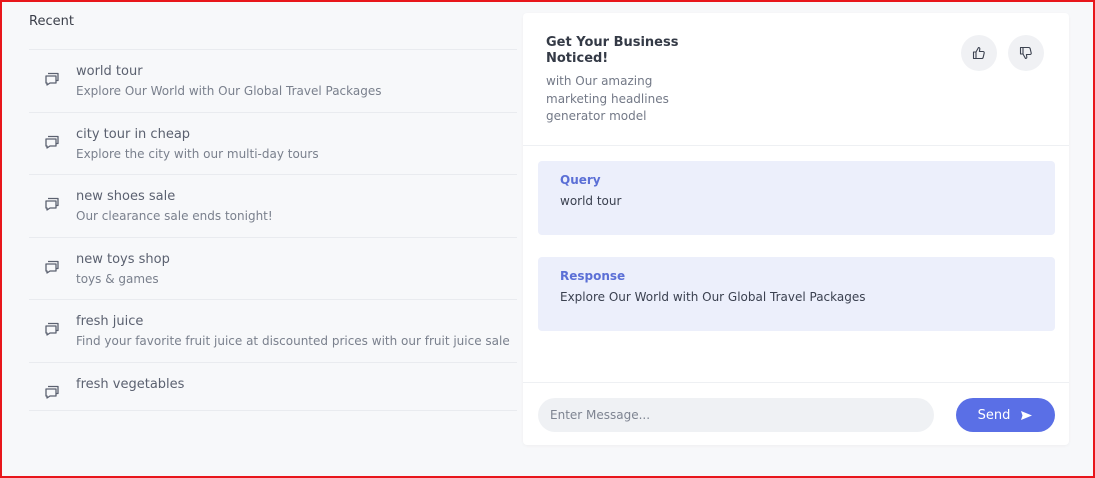  What do you see at coordinates (612, 50) in the screenshot?
I see `card-title: Get Your Business Noticed!` at bounding box center [612, 50].